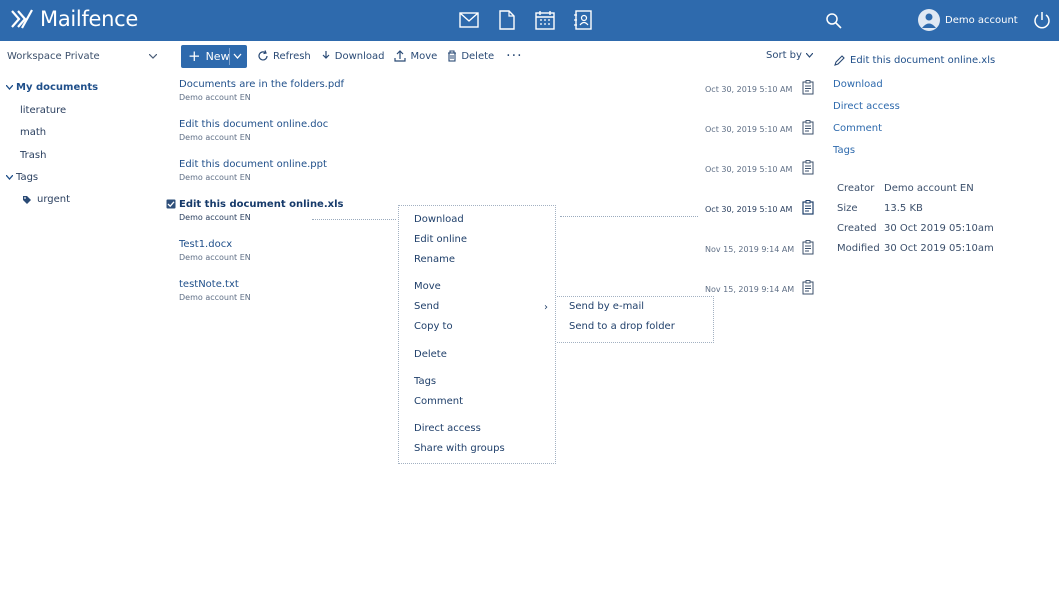  What do you see at coordinates (427, 286) in the screenshot?
I see `menu-move: Move` at bounding box center [427, 286].